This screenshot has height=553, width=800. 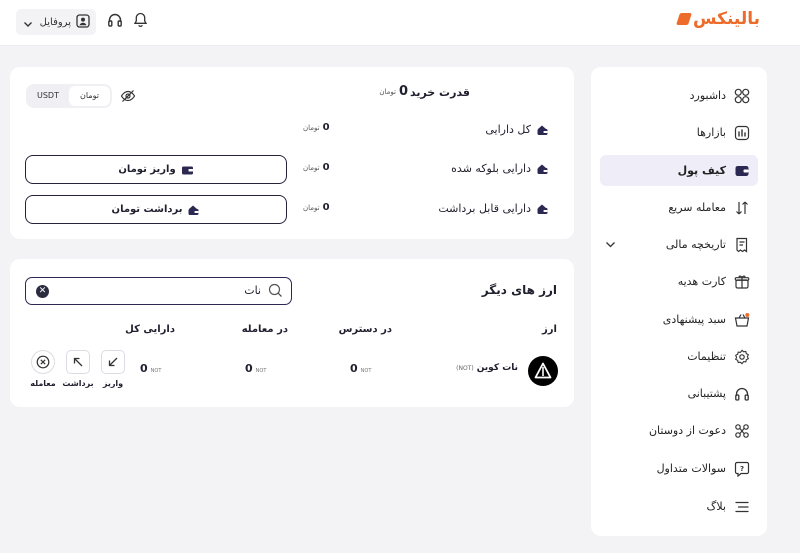 I want to click on bell-icon, so click(x=140, y=22).